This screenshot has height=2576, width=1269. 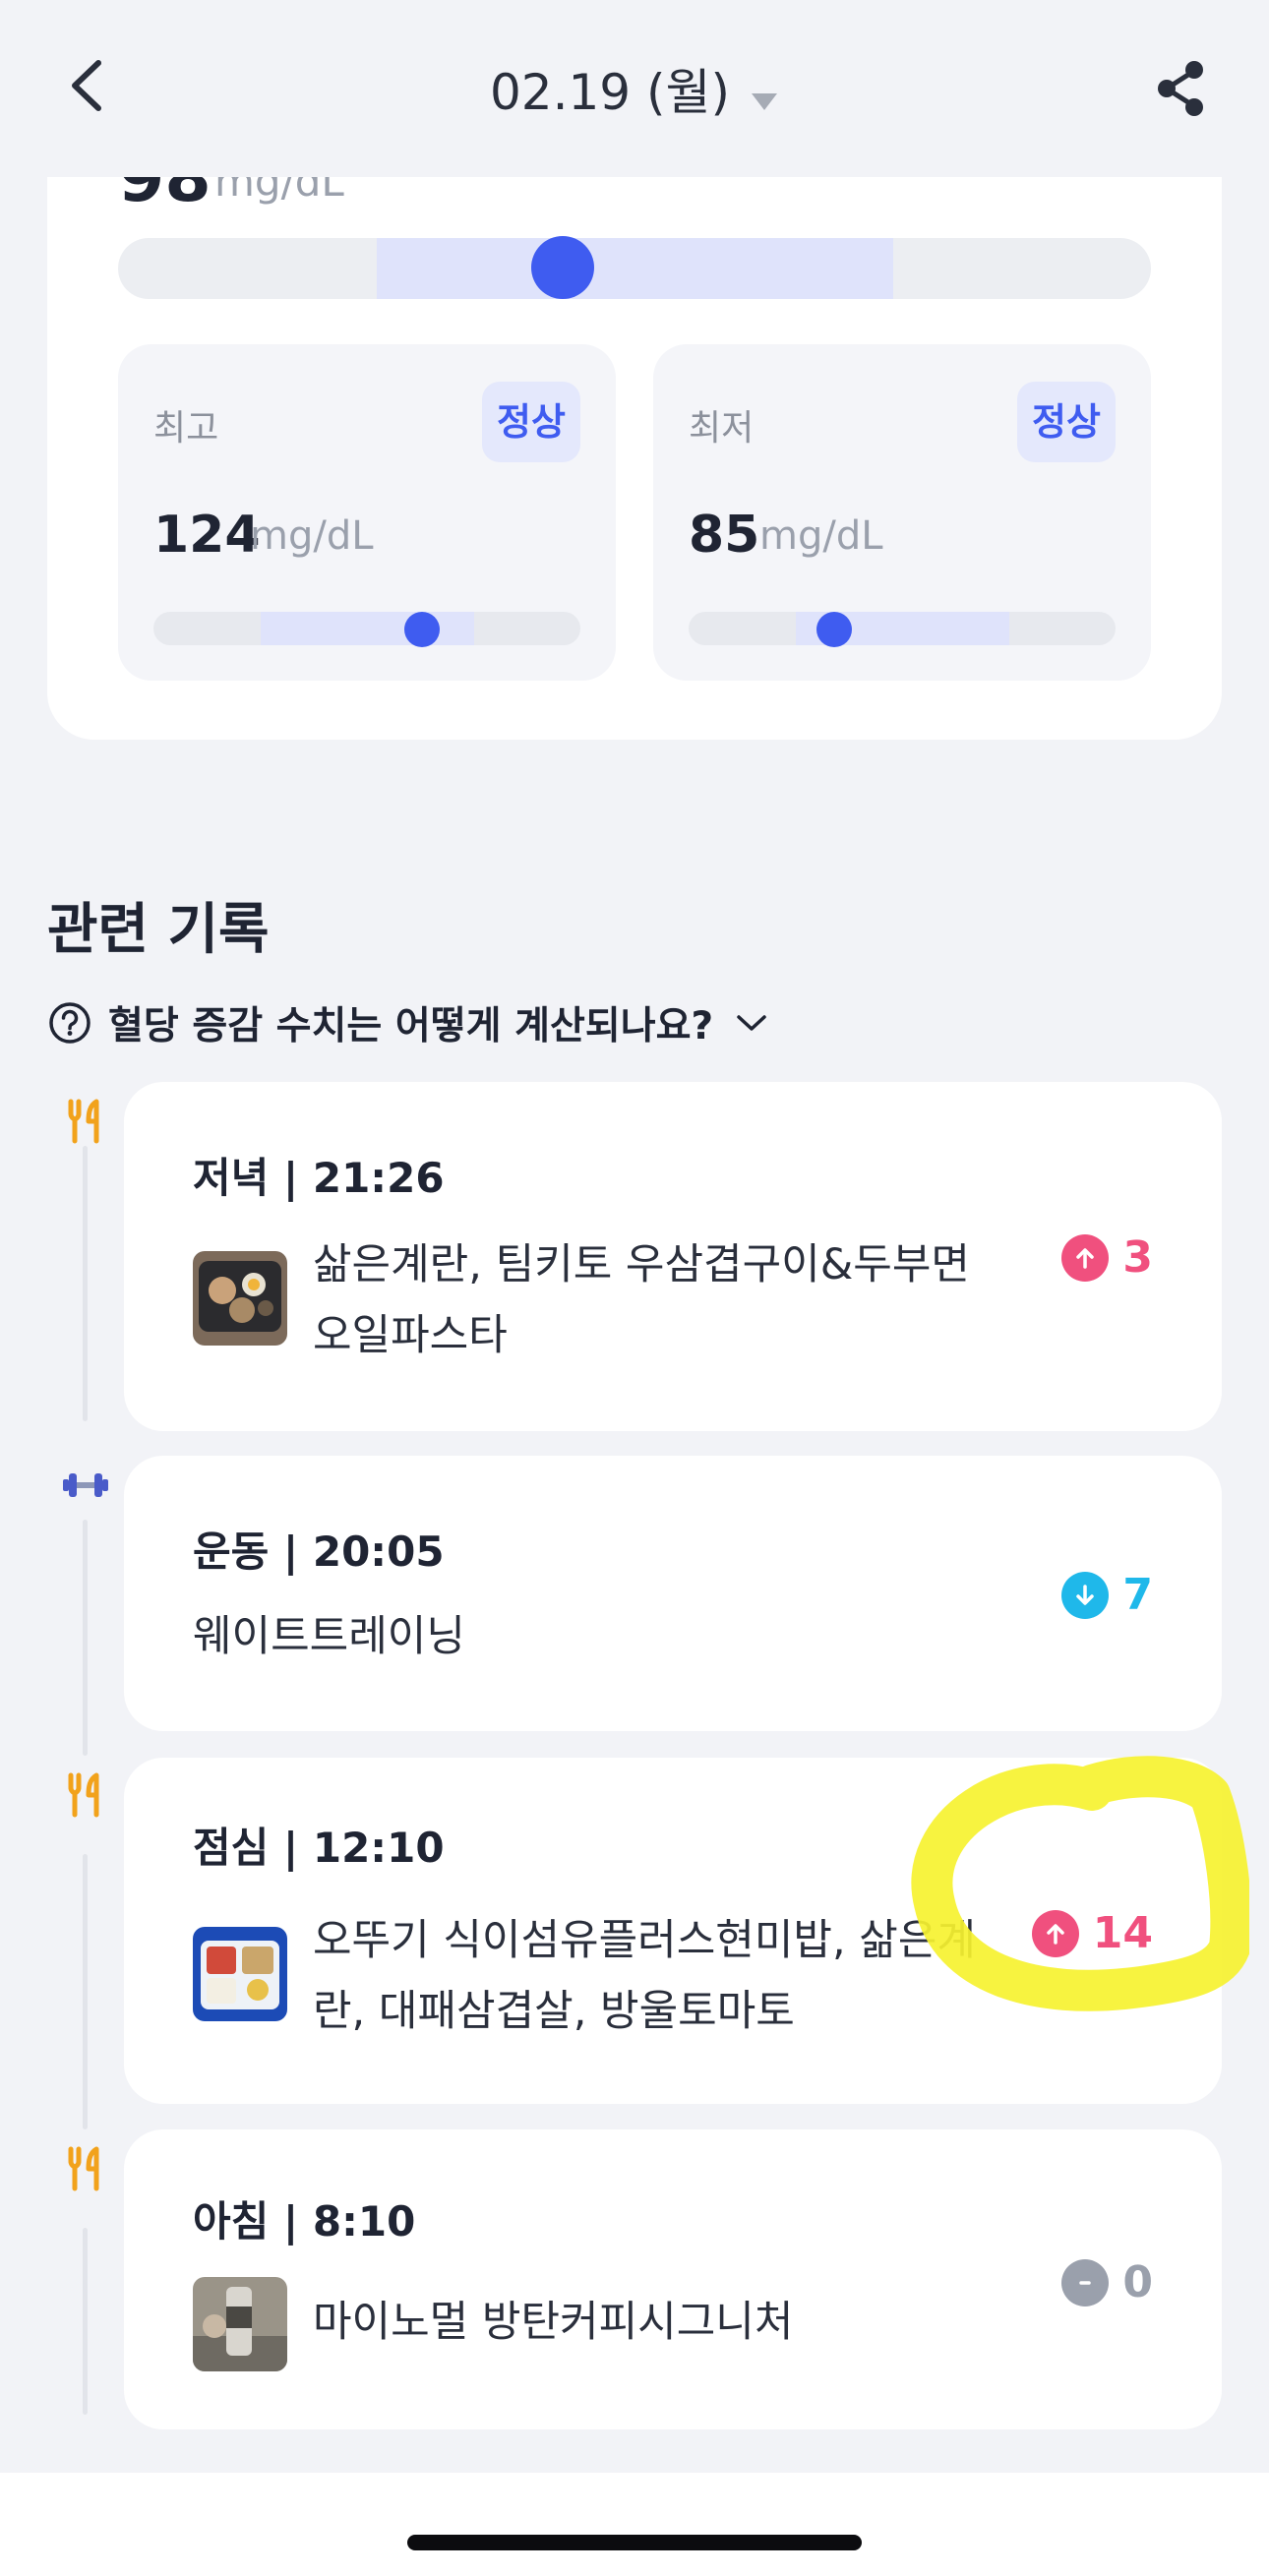 I want to click on max-label: 최고, so click(x=186, y=428).